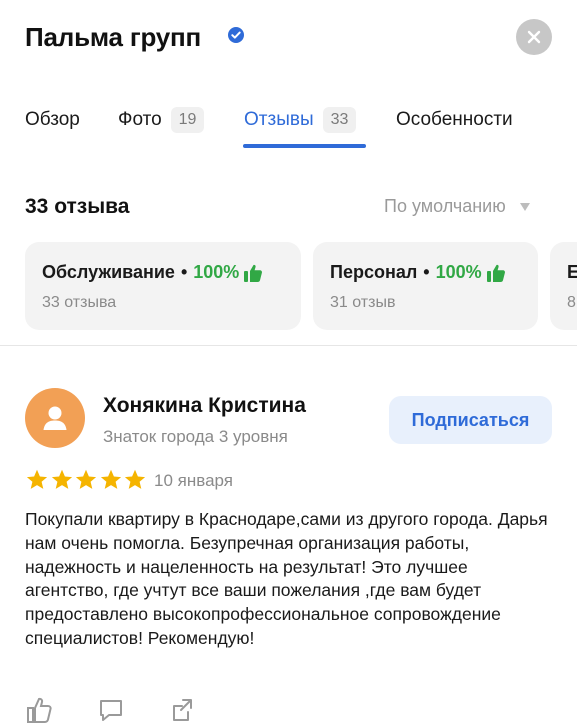 Image resolution: width=577 pixels, height=724 pixels. I want to click on tab-bar: Обзор Фото 19 Отзывы 33 Особенности, so click(288, 128).